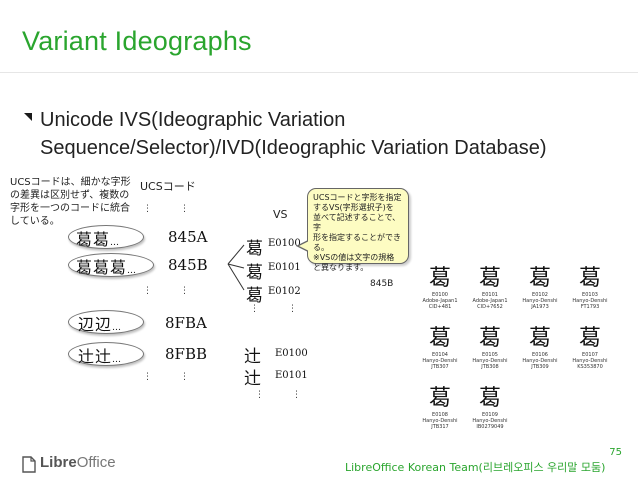 The width and height of the screenshot is (638, 479). I want to click on variant-glyph-card: 葛 E0107 Hanyo-Denshi KS353870, so click(590, 348).